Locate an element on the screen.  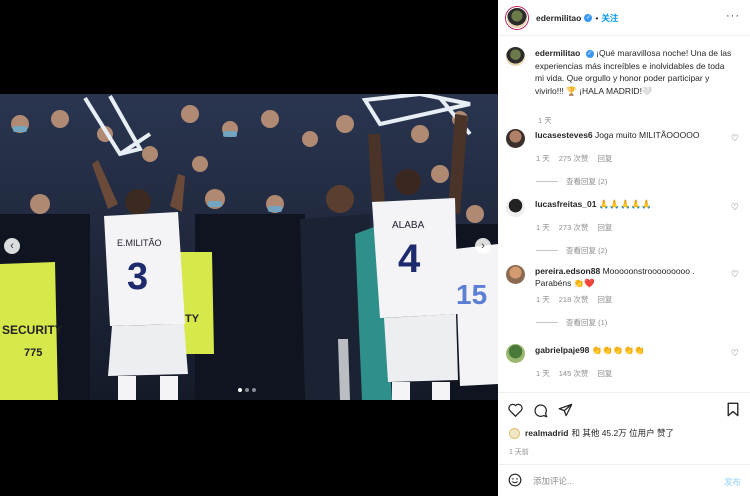
commenter-username: gabrielpaje98 is located at coordinates (562, 350).